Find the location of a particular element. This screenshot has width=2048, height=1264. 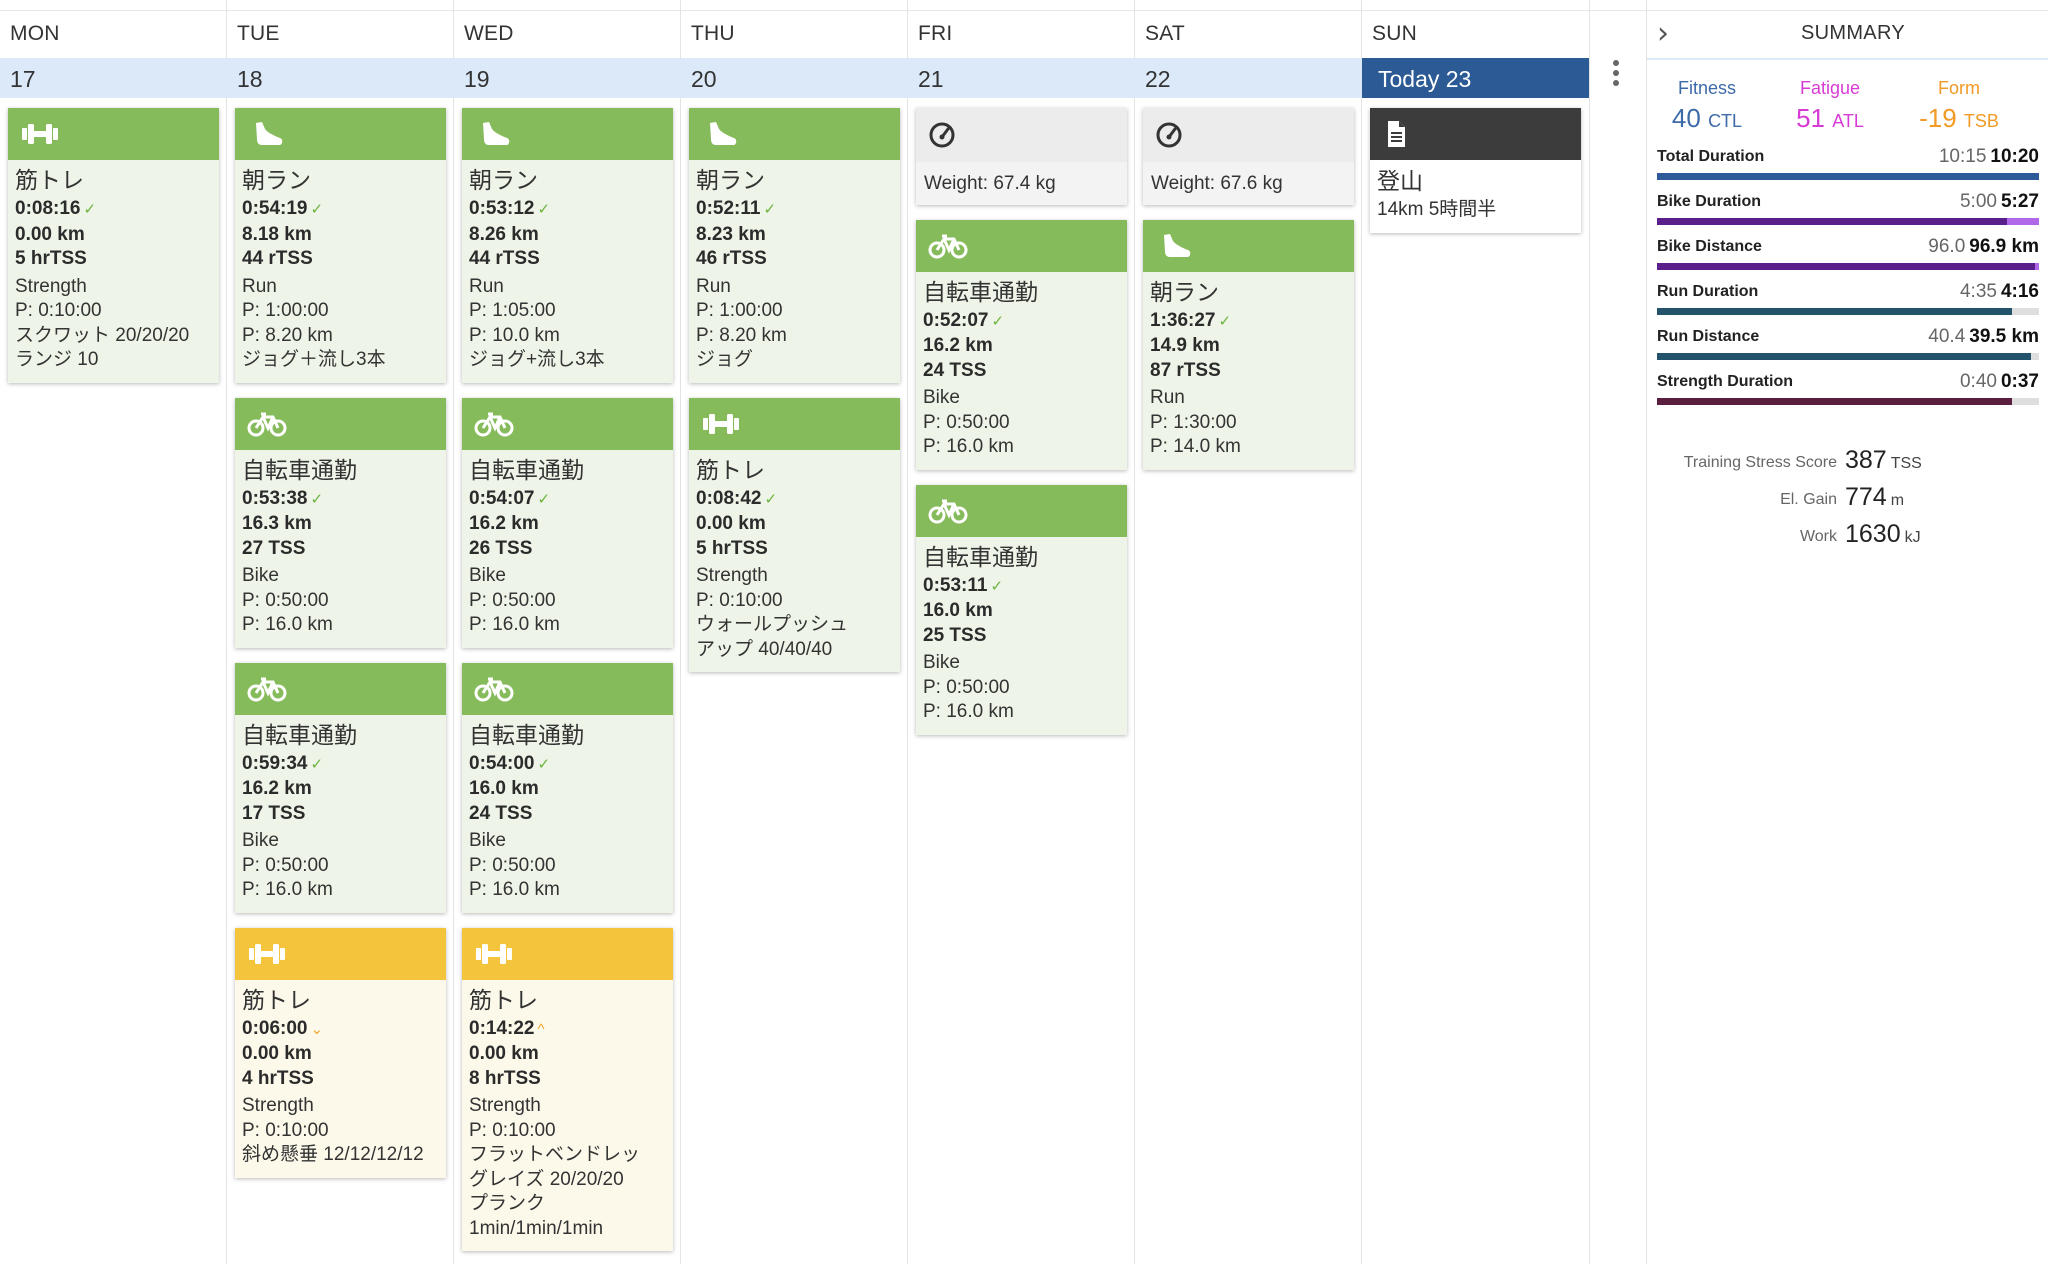

date-header: 18 is located at coordinates (340, 78).